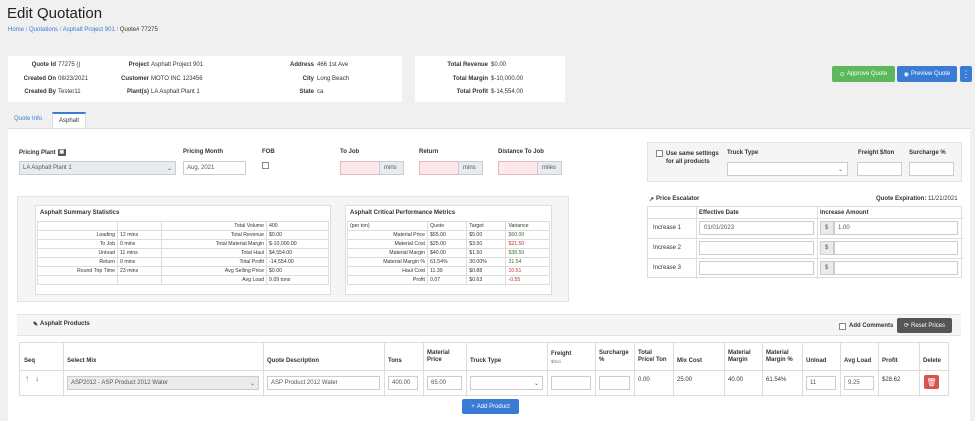 This screenshot has height=421, width=975. I want to click on pencil-icon: ✎, so click(36, 325).